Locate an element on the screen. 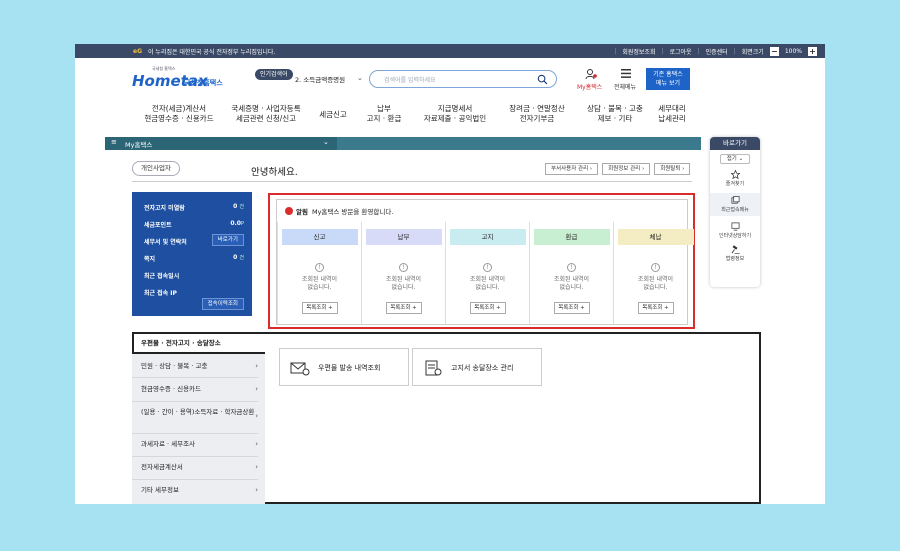 The width and height of the screenshot is (900, 551). message-label: 쪽지 is located at coordinates (150, 259).